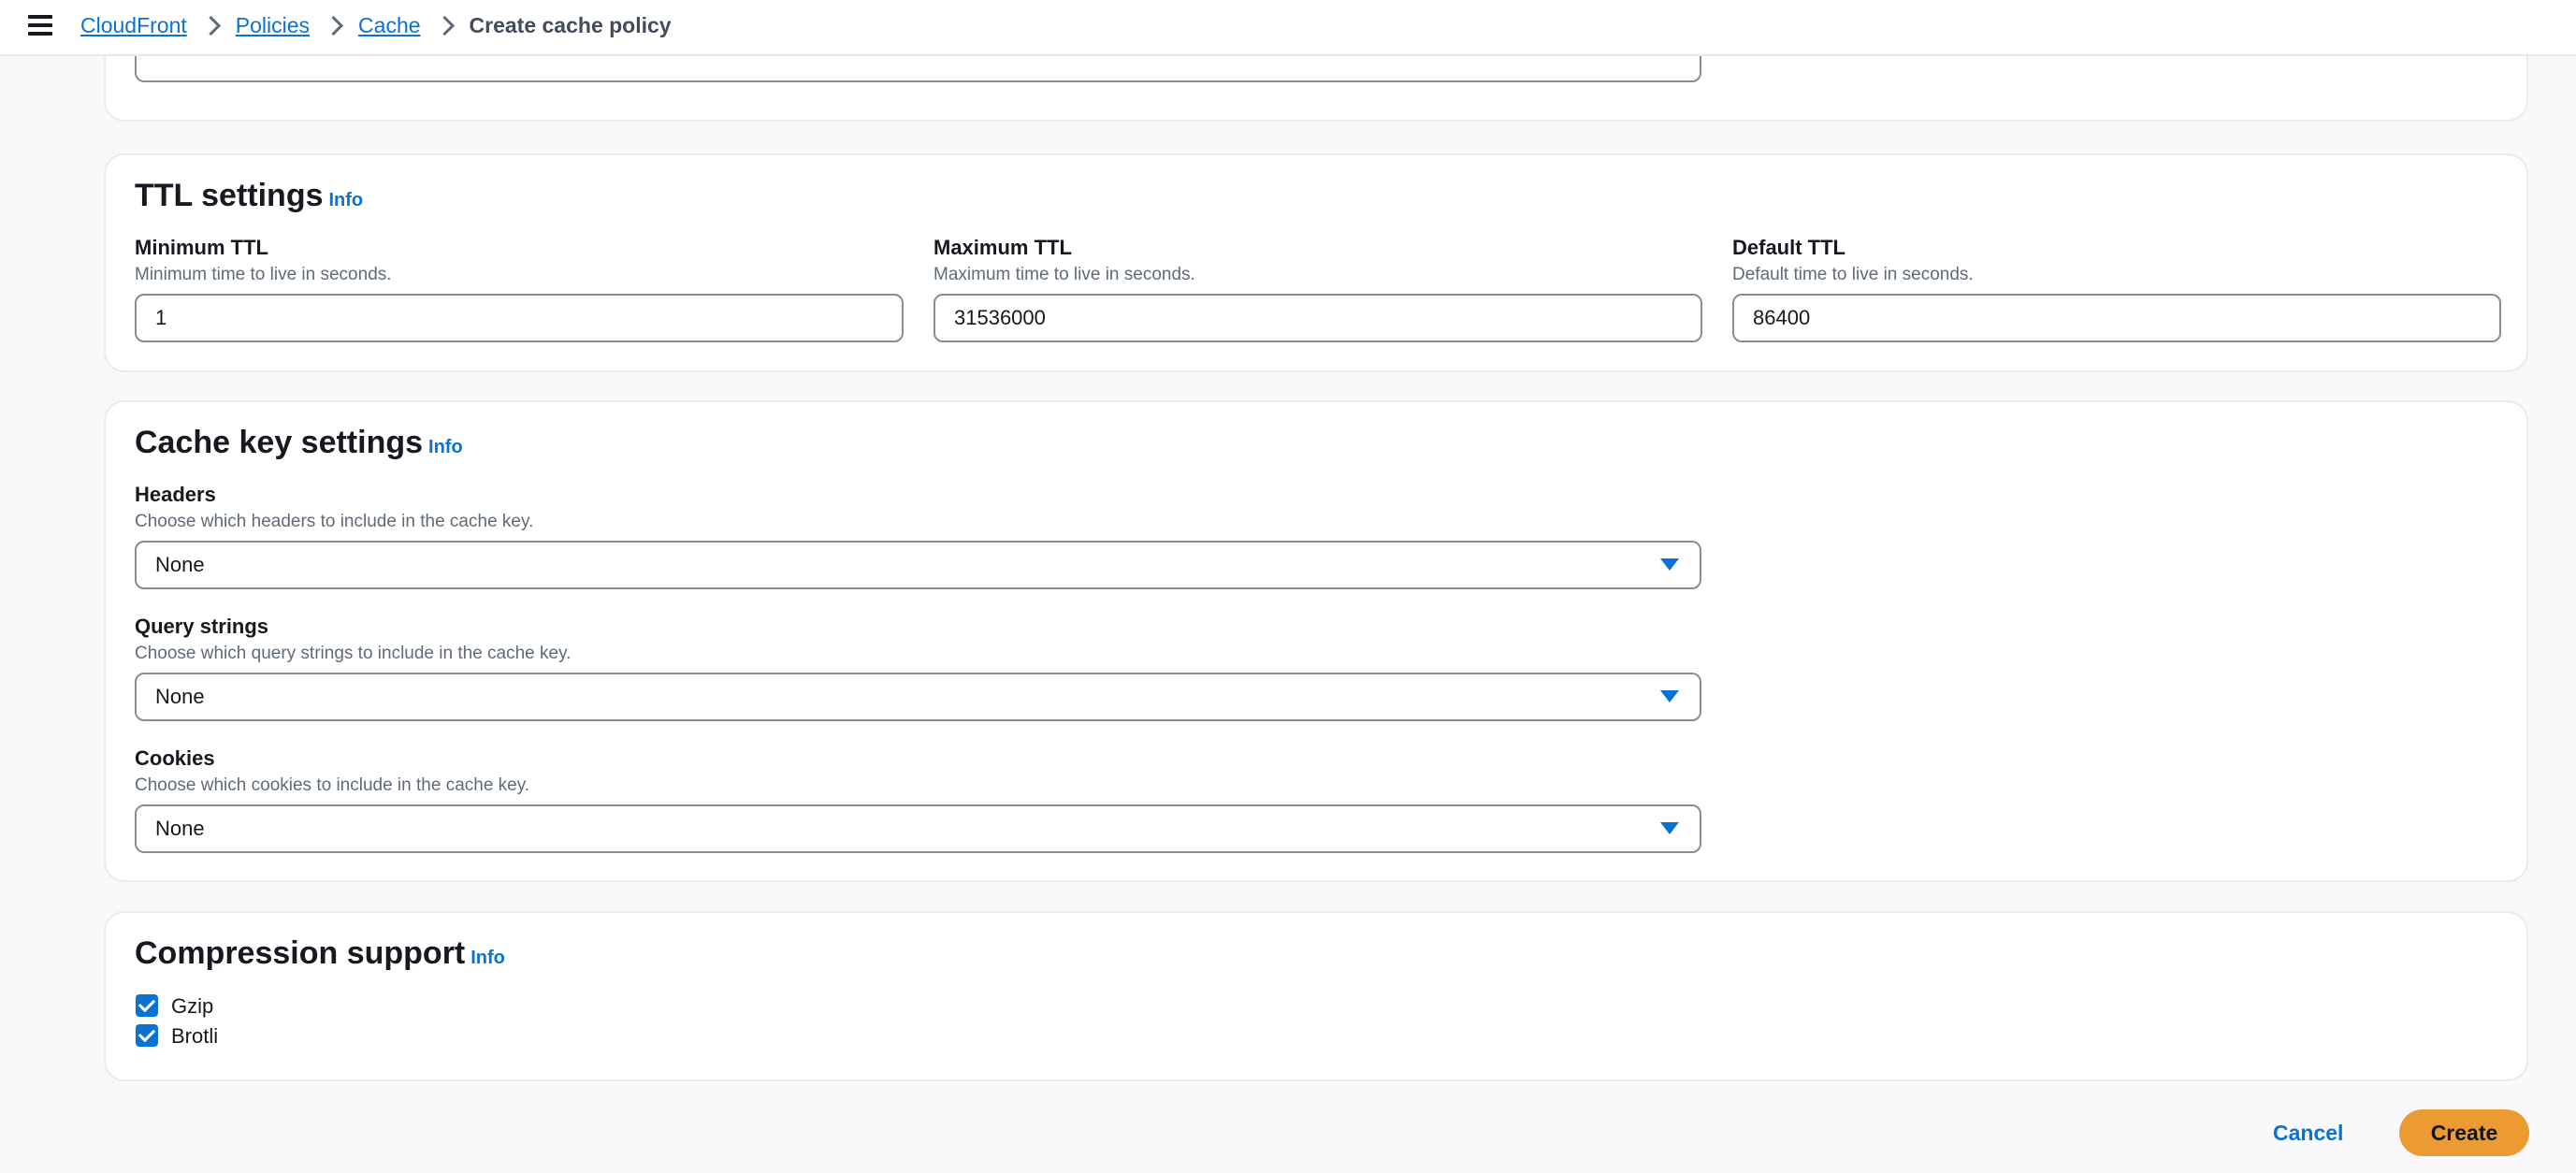  Describe the element at coordinates (918, 697) in the screenshot. I see `query-strings-select: None` at that location.